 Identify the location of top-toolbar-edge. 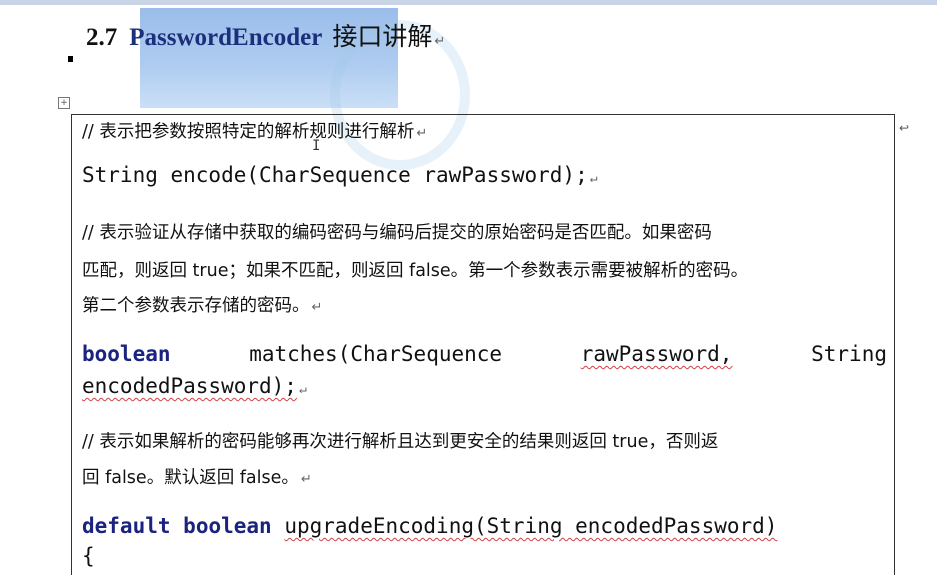
(468, 2).